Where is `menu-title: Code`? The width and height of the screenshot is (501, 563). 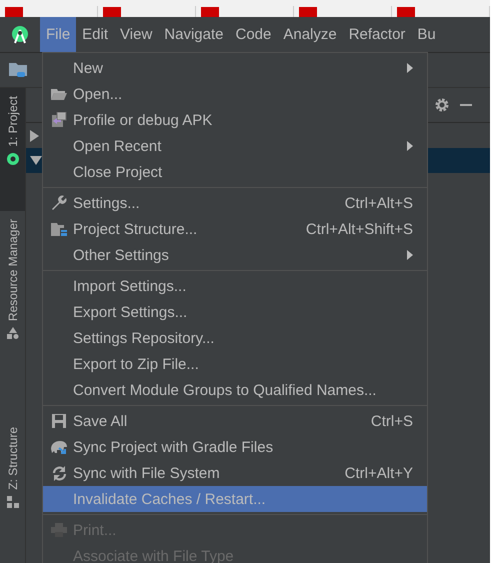
menu-title: Code is located at coordinates (253, 34).